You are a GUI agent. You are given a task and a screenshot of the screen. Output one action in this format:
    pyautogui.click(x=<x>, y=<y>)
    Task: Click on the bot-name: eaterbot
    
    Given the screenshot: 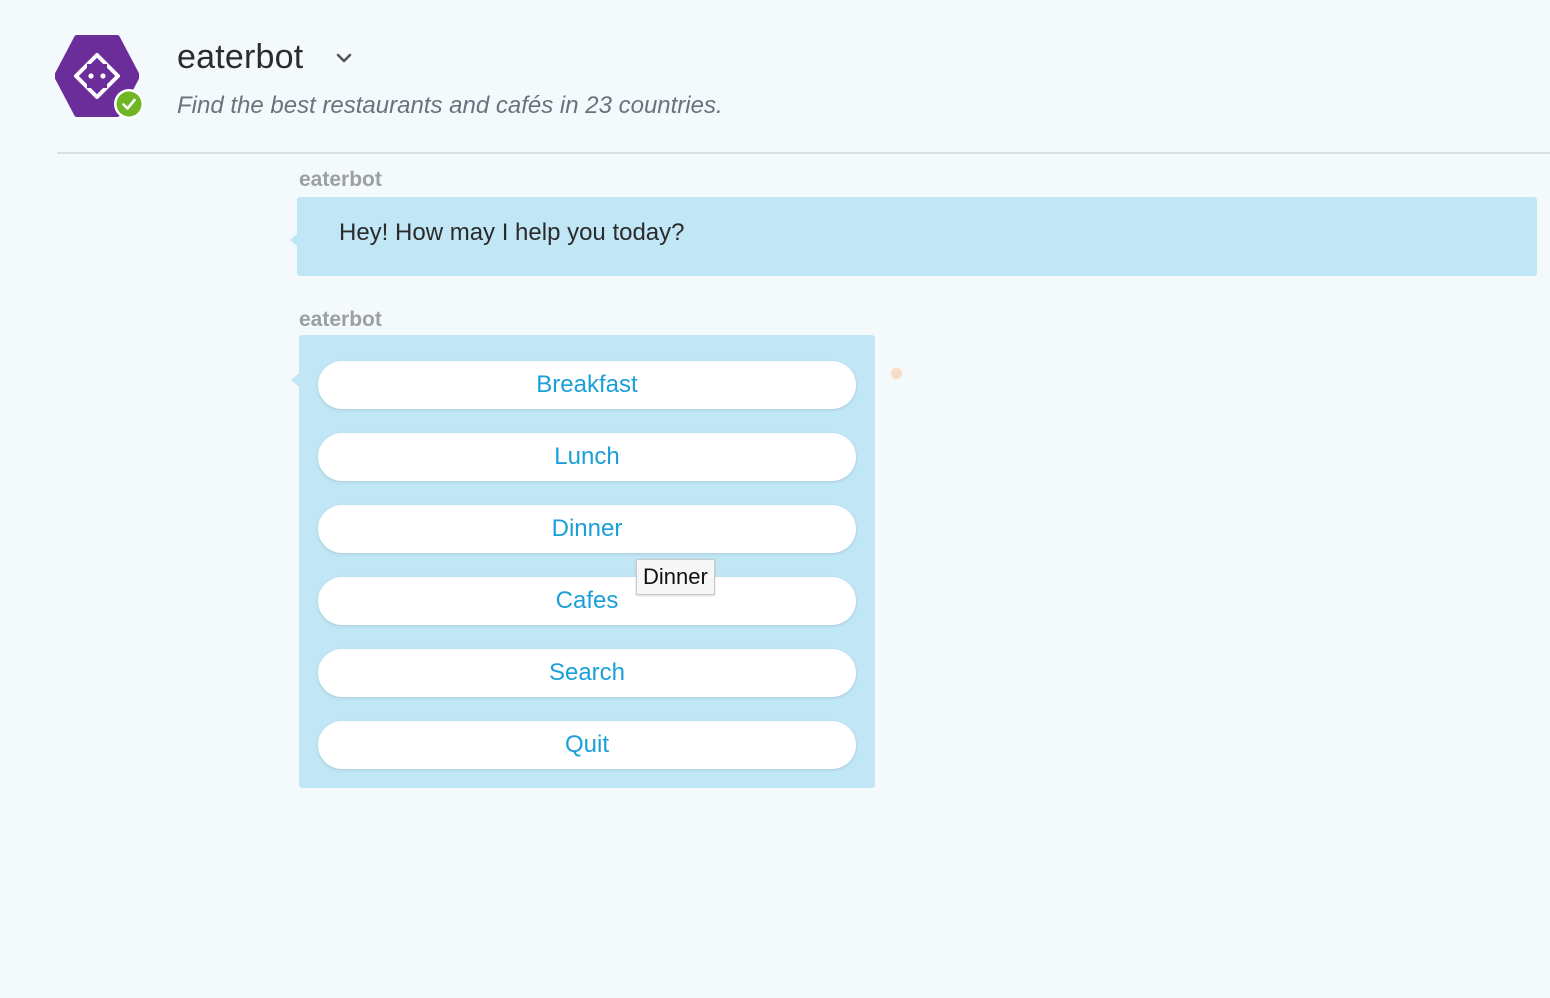 What is the action you would take?
    pyautogui.click(x=240, y=57)
    